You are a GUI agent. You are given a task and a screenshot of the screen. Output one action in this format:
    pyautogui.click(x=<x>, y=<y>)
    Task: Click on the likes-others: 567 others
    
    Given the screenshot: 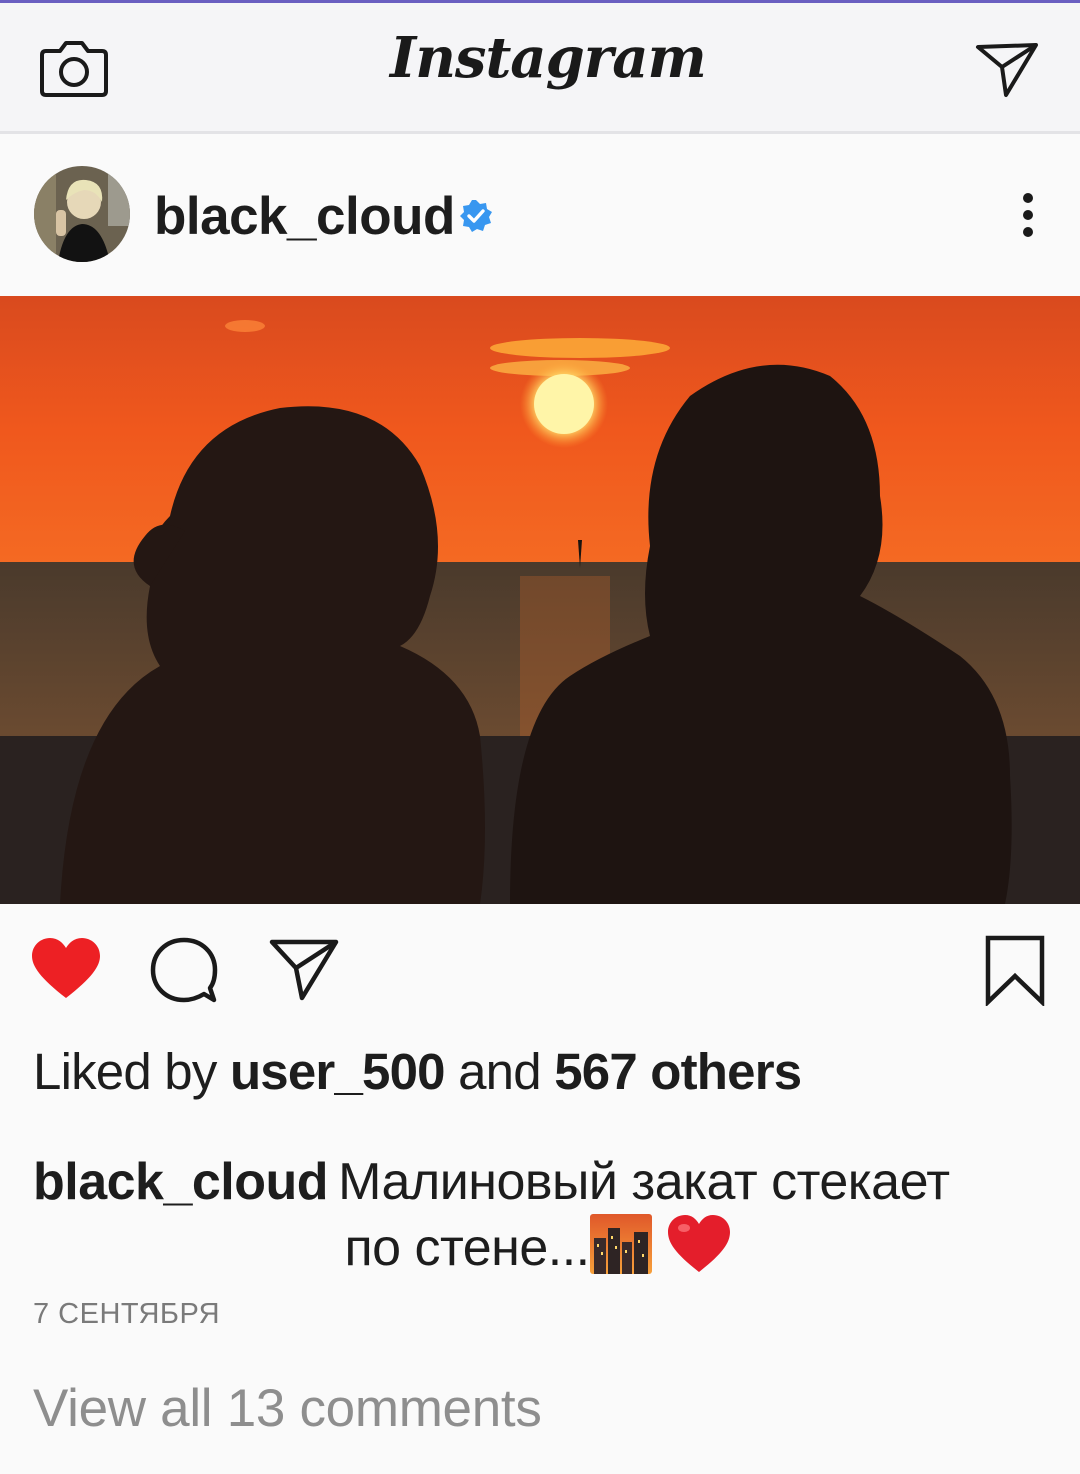 What is the action you would take?
    pyautogui.click(x=678, y=1071)
    